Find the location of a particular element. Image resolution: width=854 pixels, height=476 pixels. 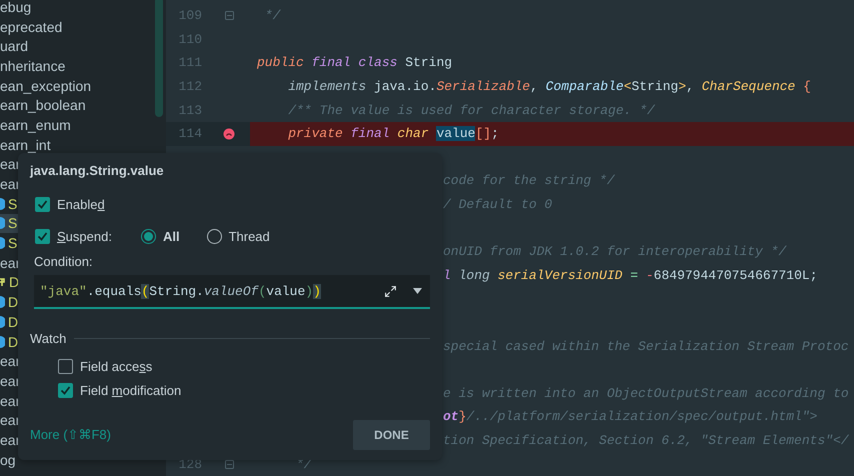

tree-item-label: earn_enum is located at coordinates (35, 125).